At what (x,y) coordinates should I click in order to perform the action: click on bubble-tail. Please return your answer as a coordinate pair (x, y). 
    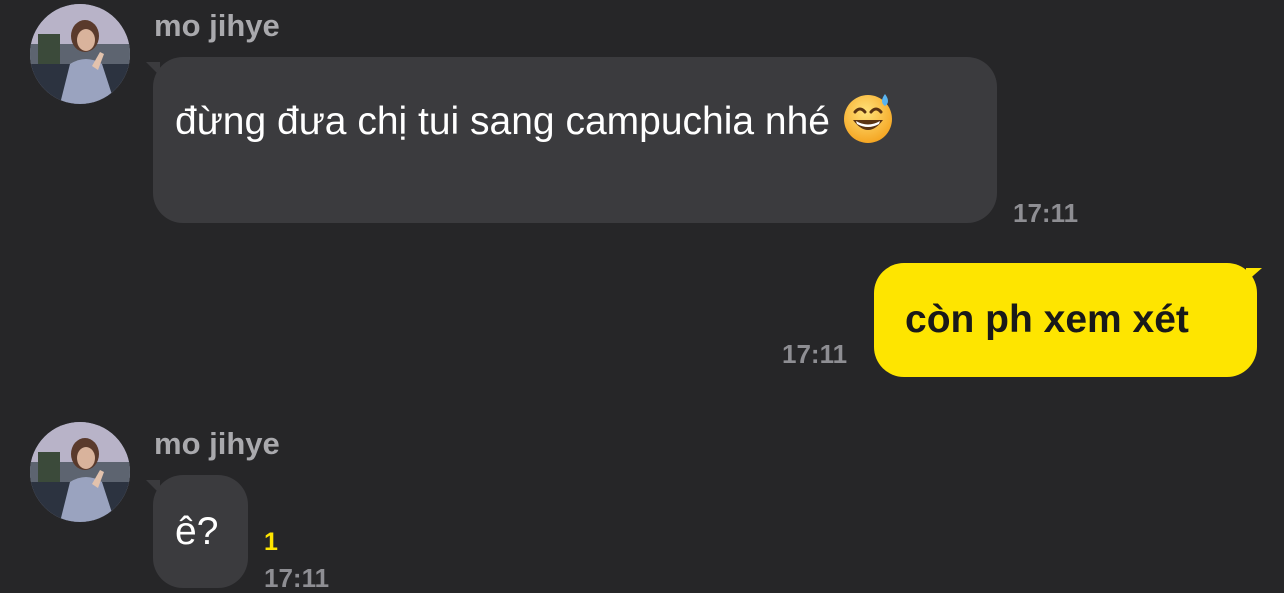
    Looking at the image, I should click on (1254, 275).